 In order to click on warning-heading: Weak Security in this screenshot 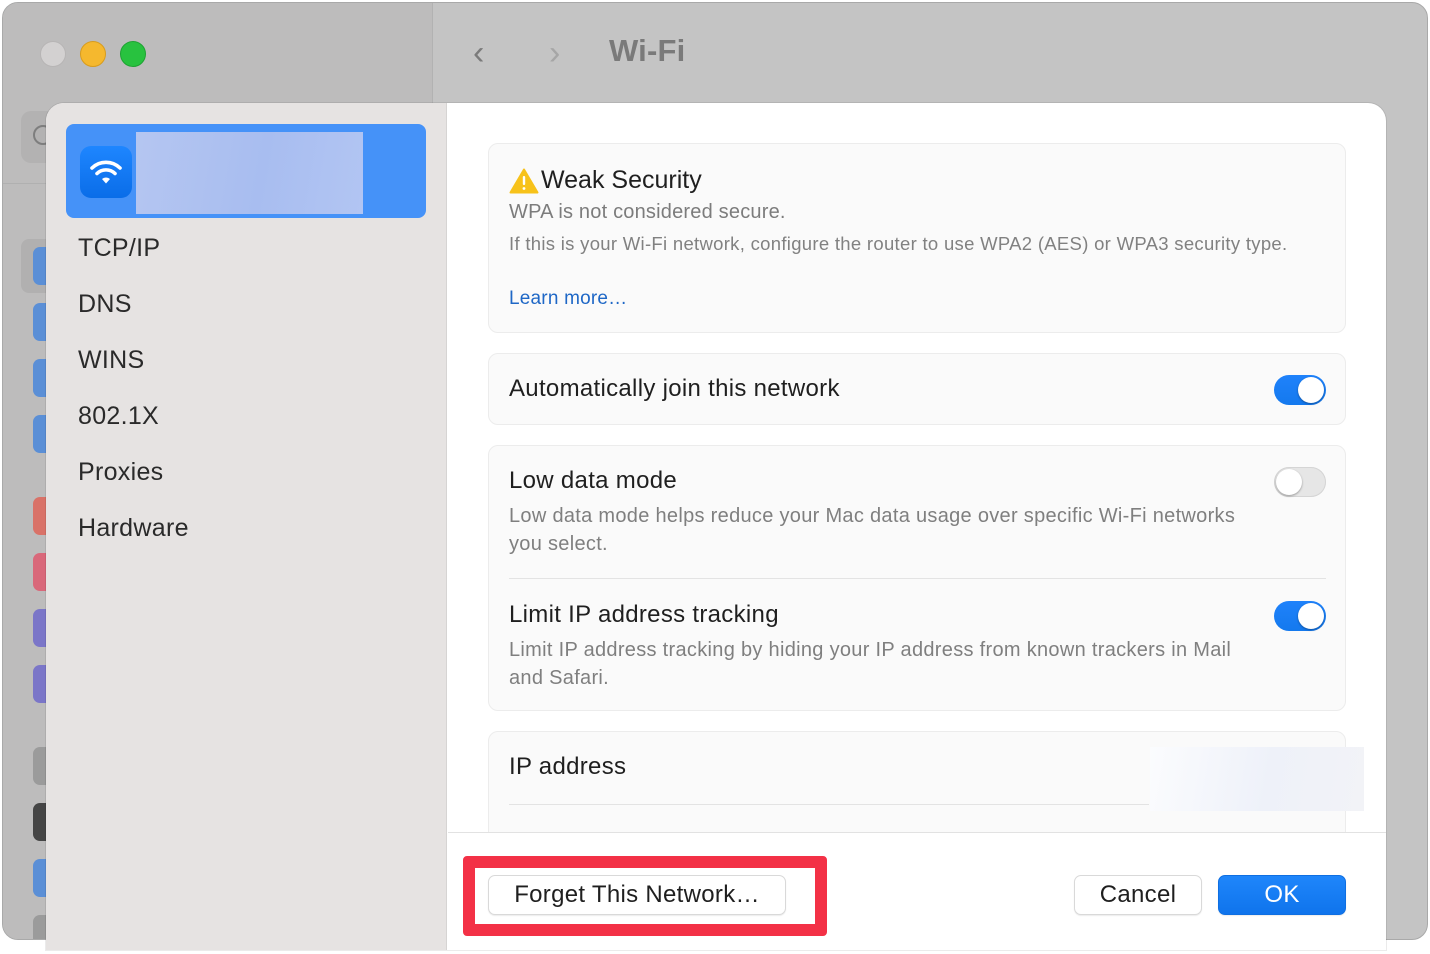, I will do `click(605, 180)`.